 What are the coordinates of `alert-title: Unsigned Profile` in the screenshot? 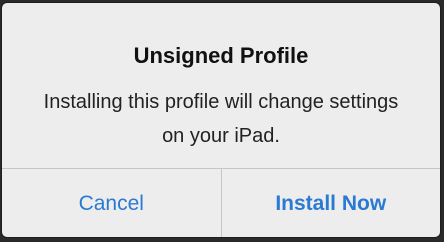 It's located at (221, 55).